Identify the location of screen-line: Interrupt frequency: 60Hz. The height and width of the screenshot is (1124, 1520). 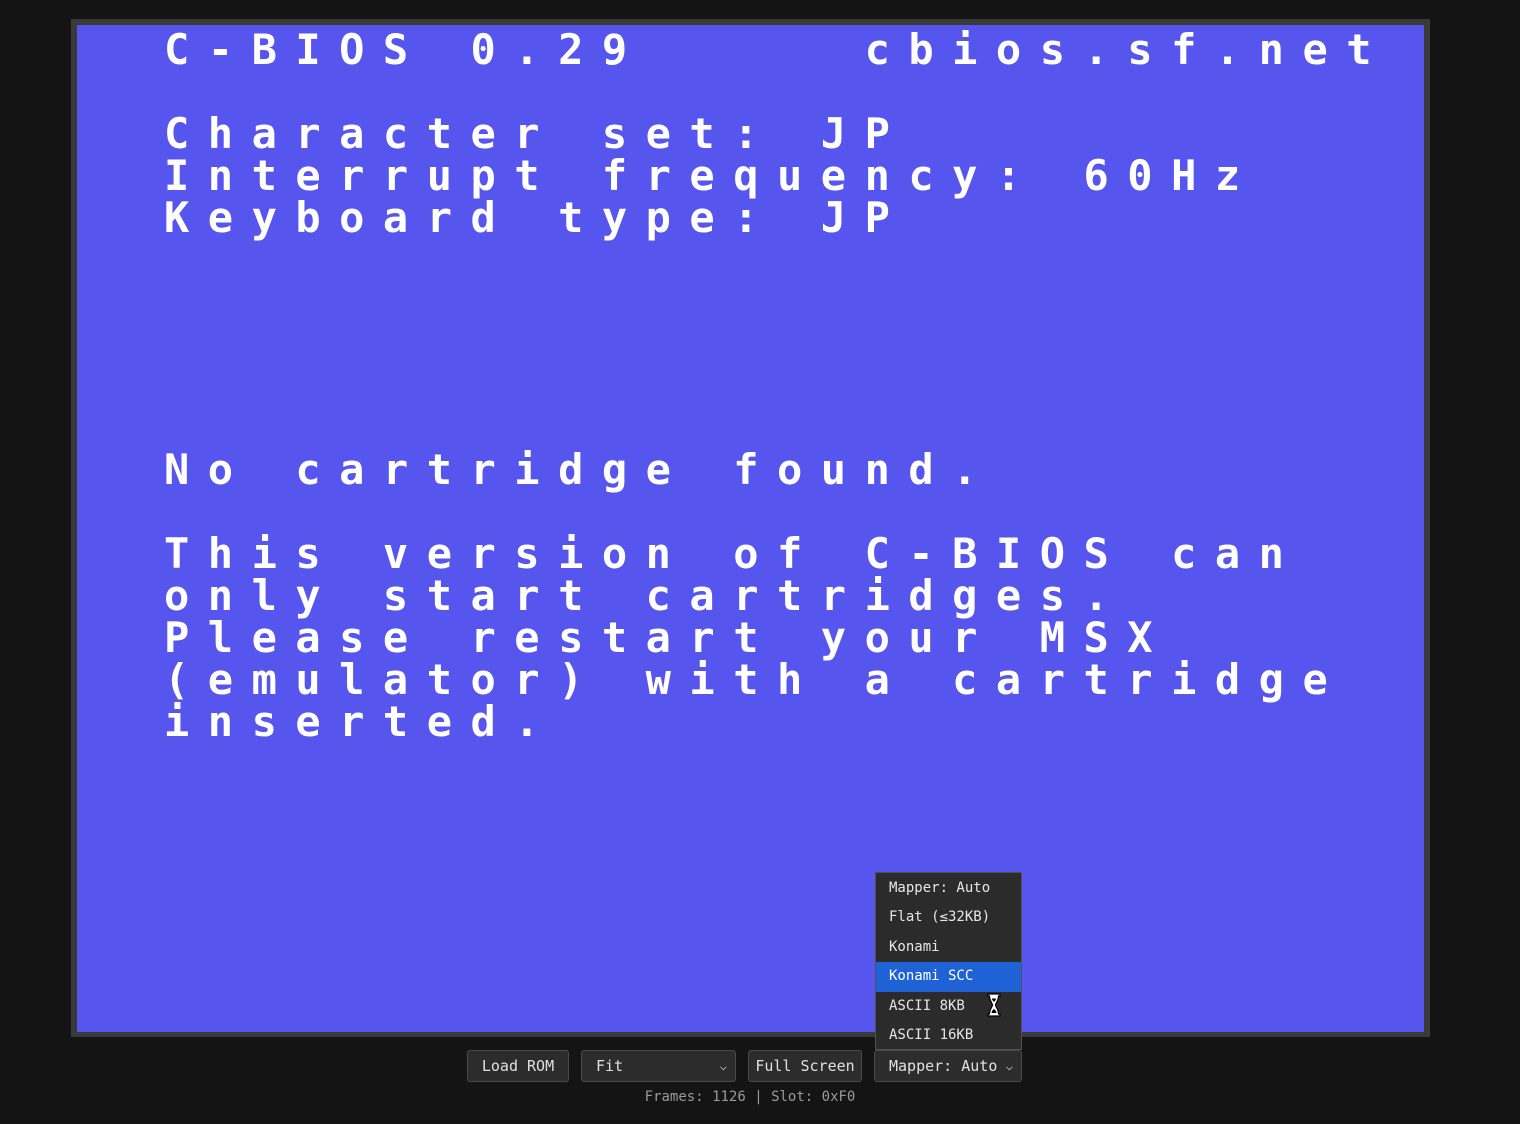
(711, 175).